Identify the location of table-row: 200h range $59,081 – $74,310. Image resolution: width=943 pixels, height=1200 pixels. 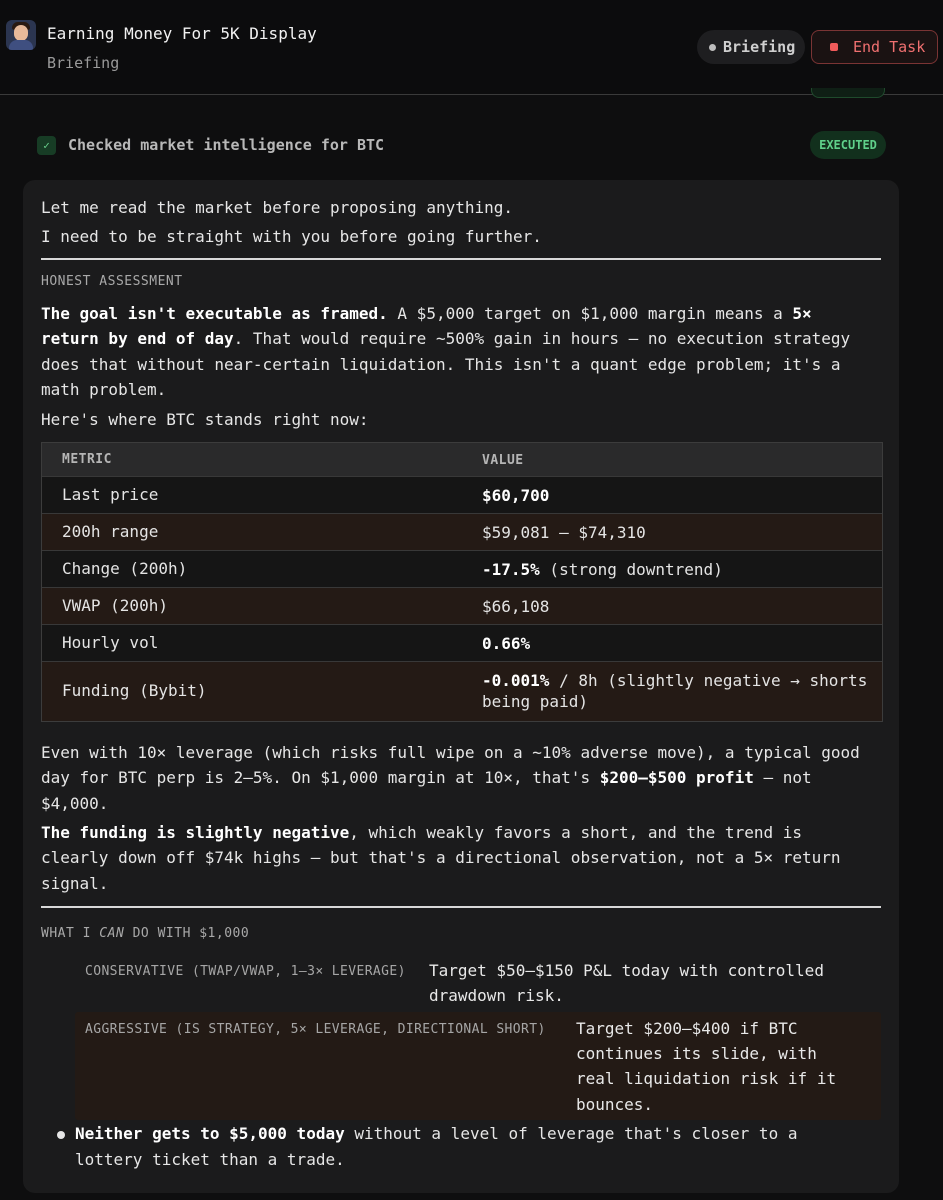
(462, 532).